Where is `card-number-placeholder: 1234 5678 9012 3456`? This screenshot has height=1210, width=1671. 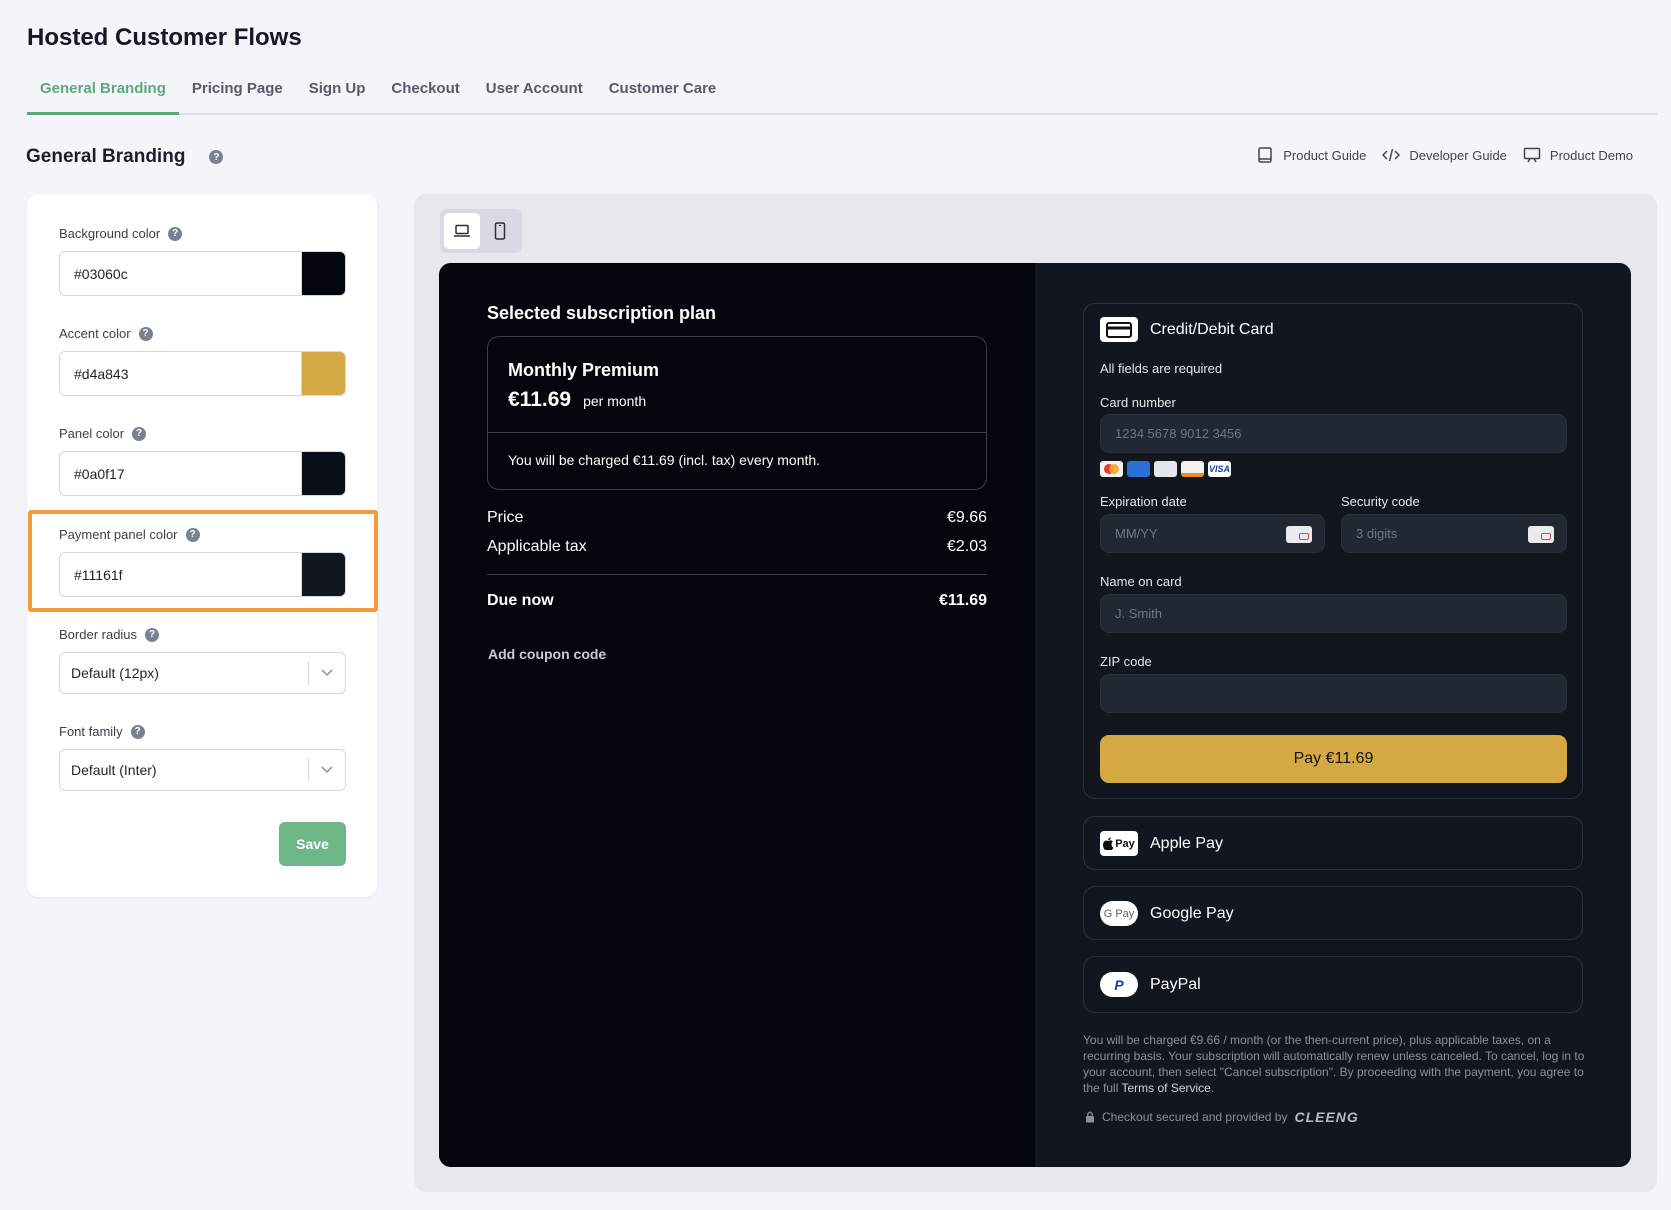
card-number-placeholder: 1234 5678 9012 3456 is located at coordinates (1178, 433).